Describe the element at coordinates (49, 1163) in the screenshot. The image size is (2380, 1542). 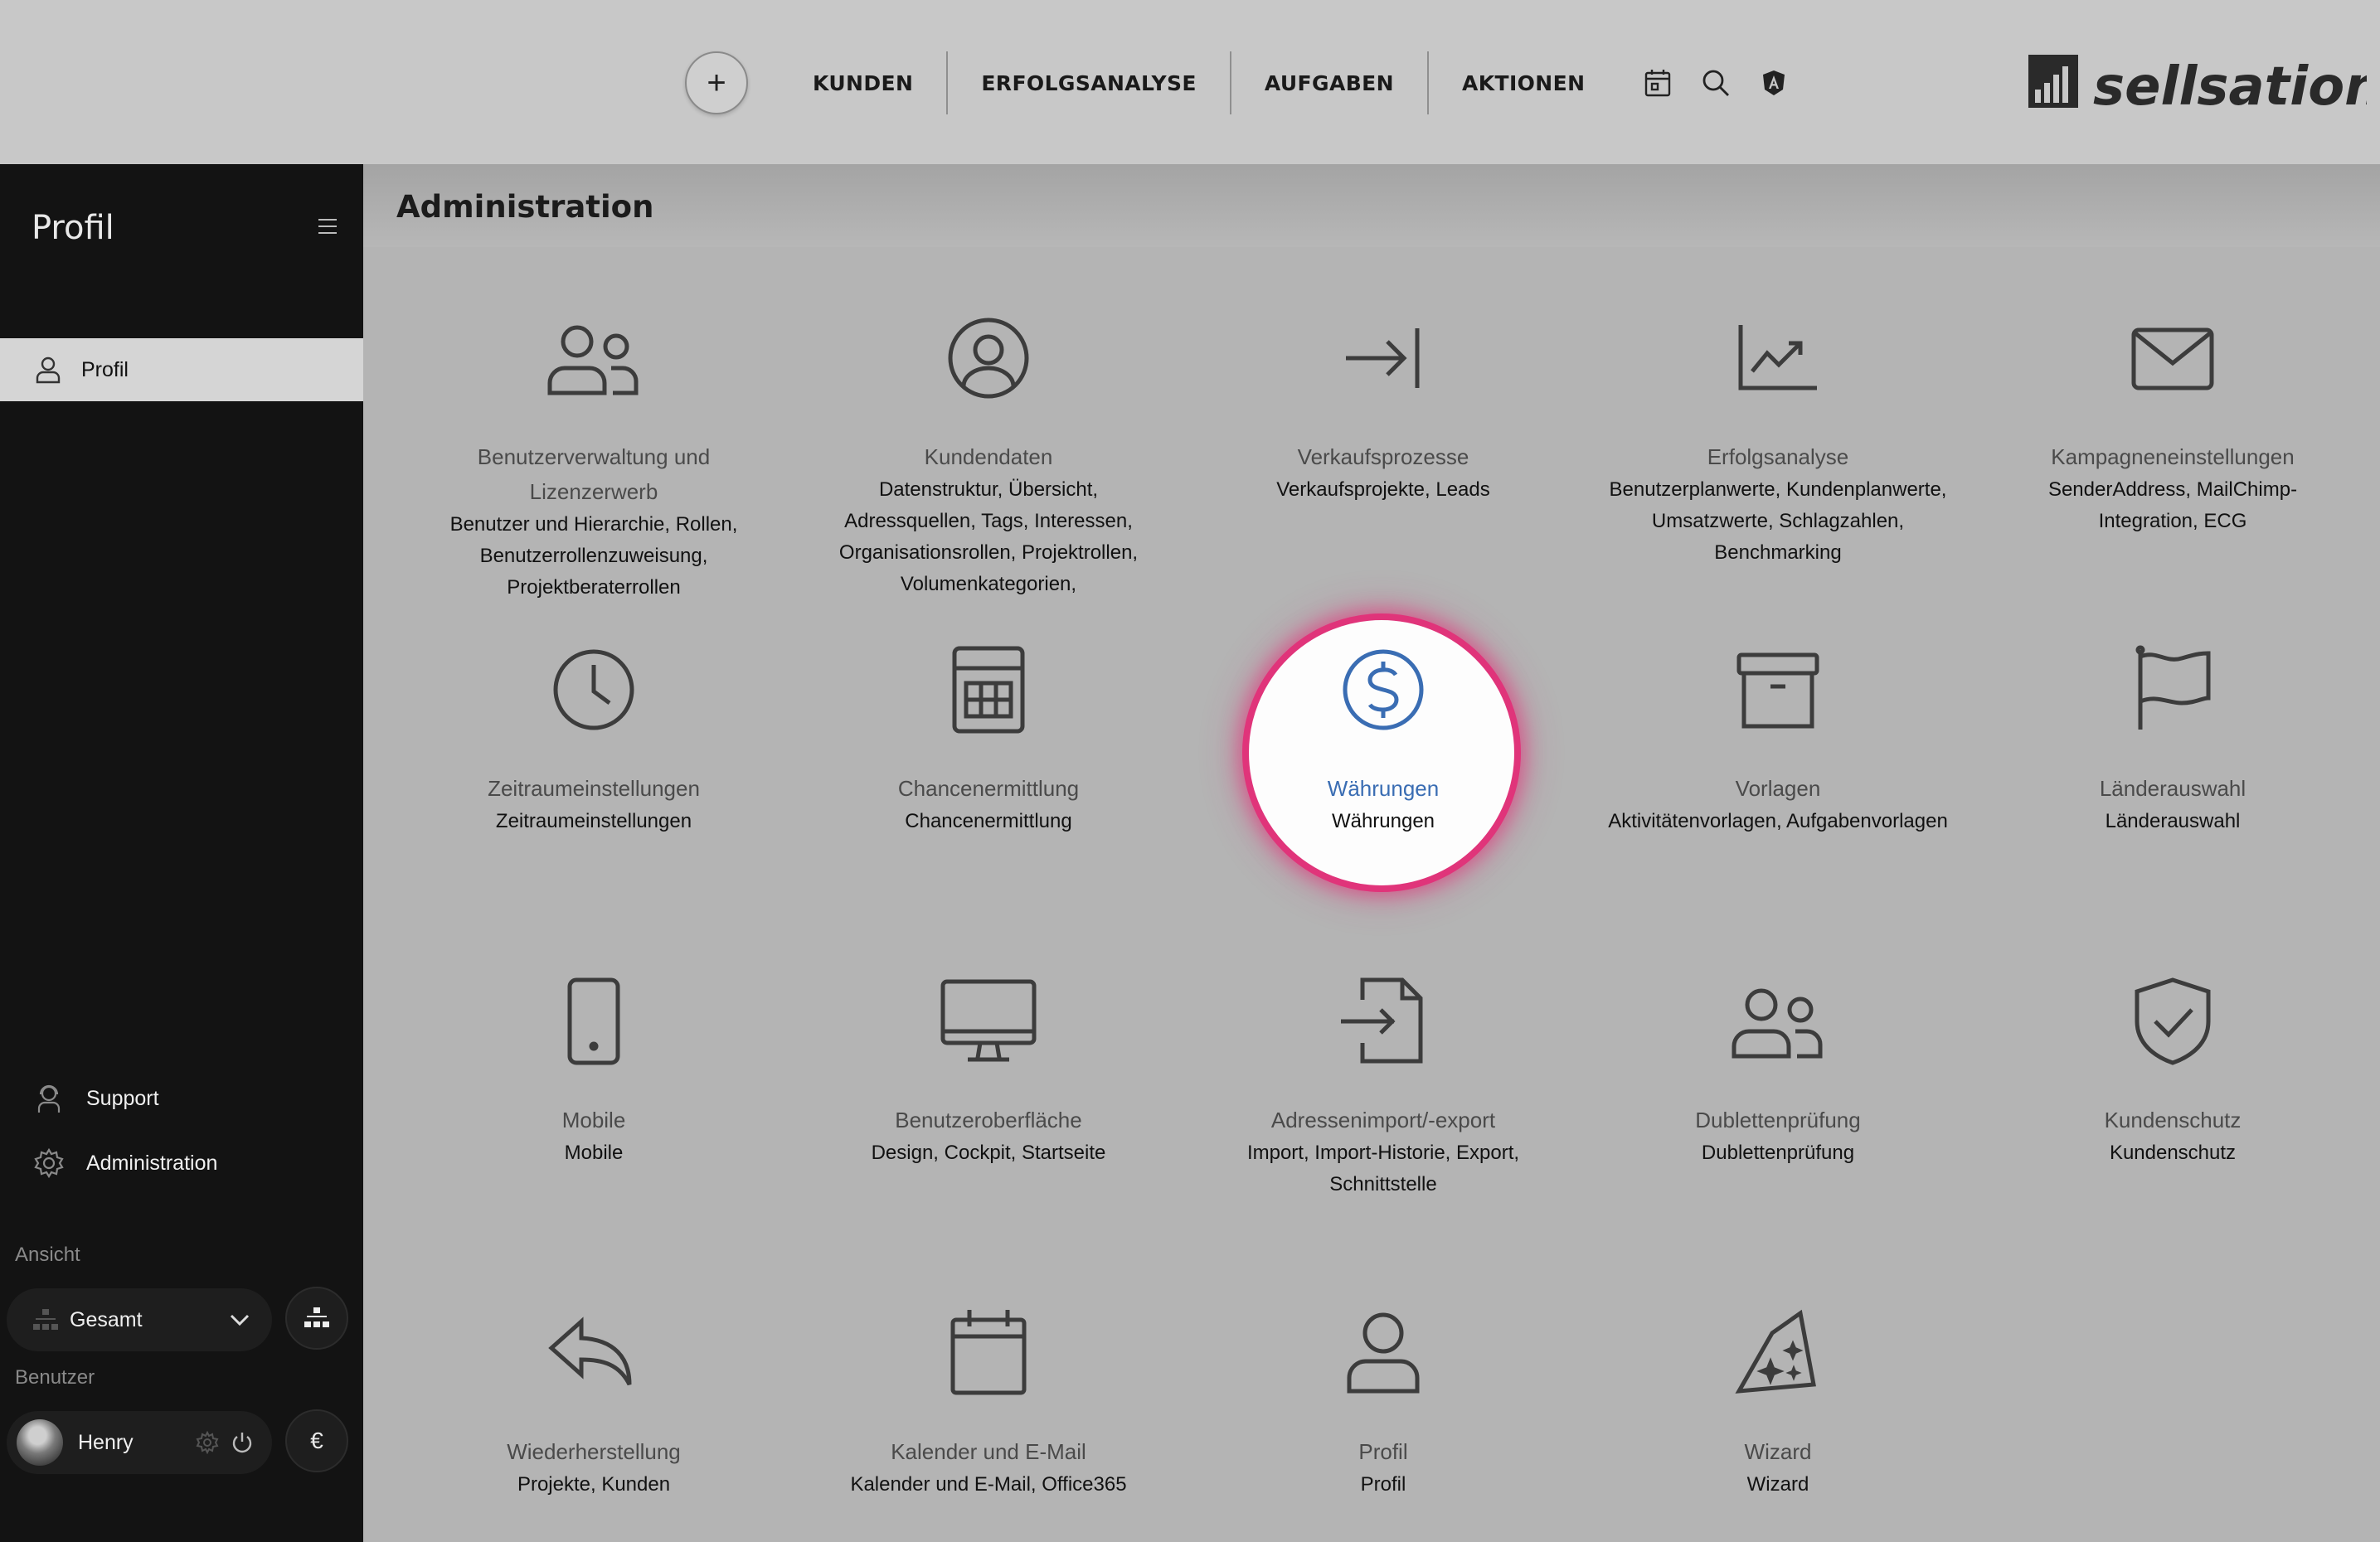
I see `gear-icon` at that location.